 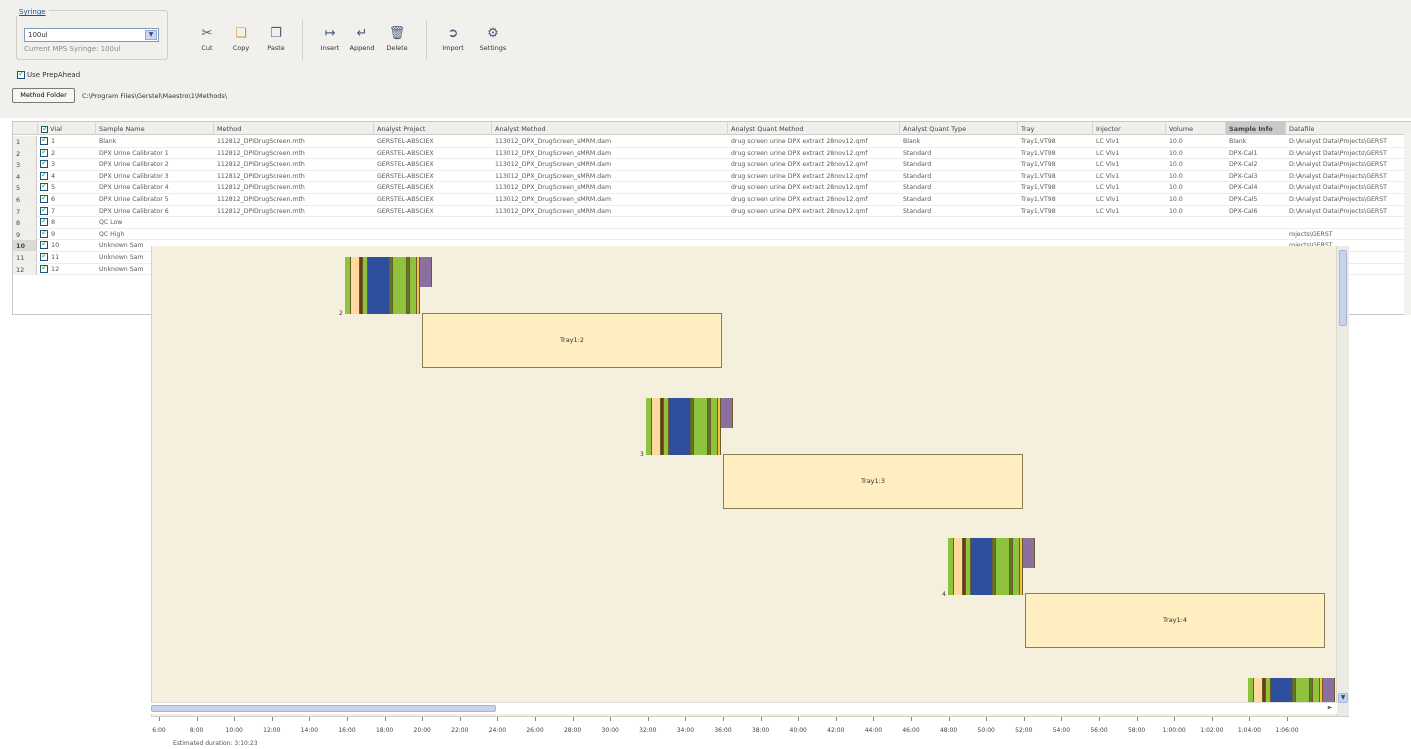 What do you see at coordinates (493, 42) in the screenshot?
I see `settings-button: ⚙ Settings` at bounding box center [493, 42].